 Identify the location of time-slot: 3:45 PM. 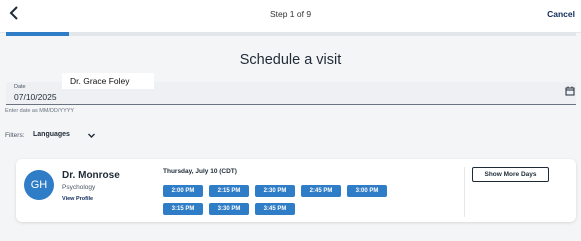
(275, 209).